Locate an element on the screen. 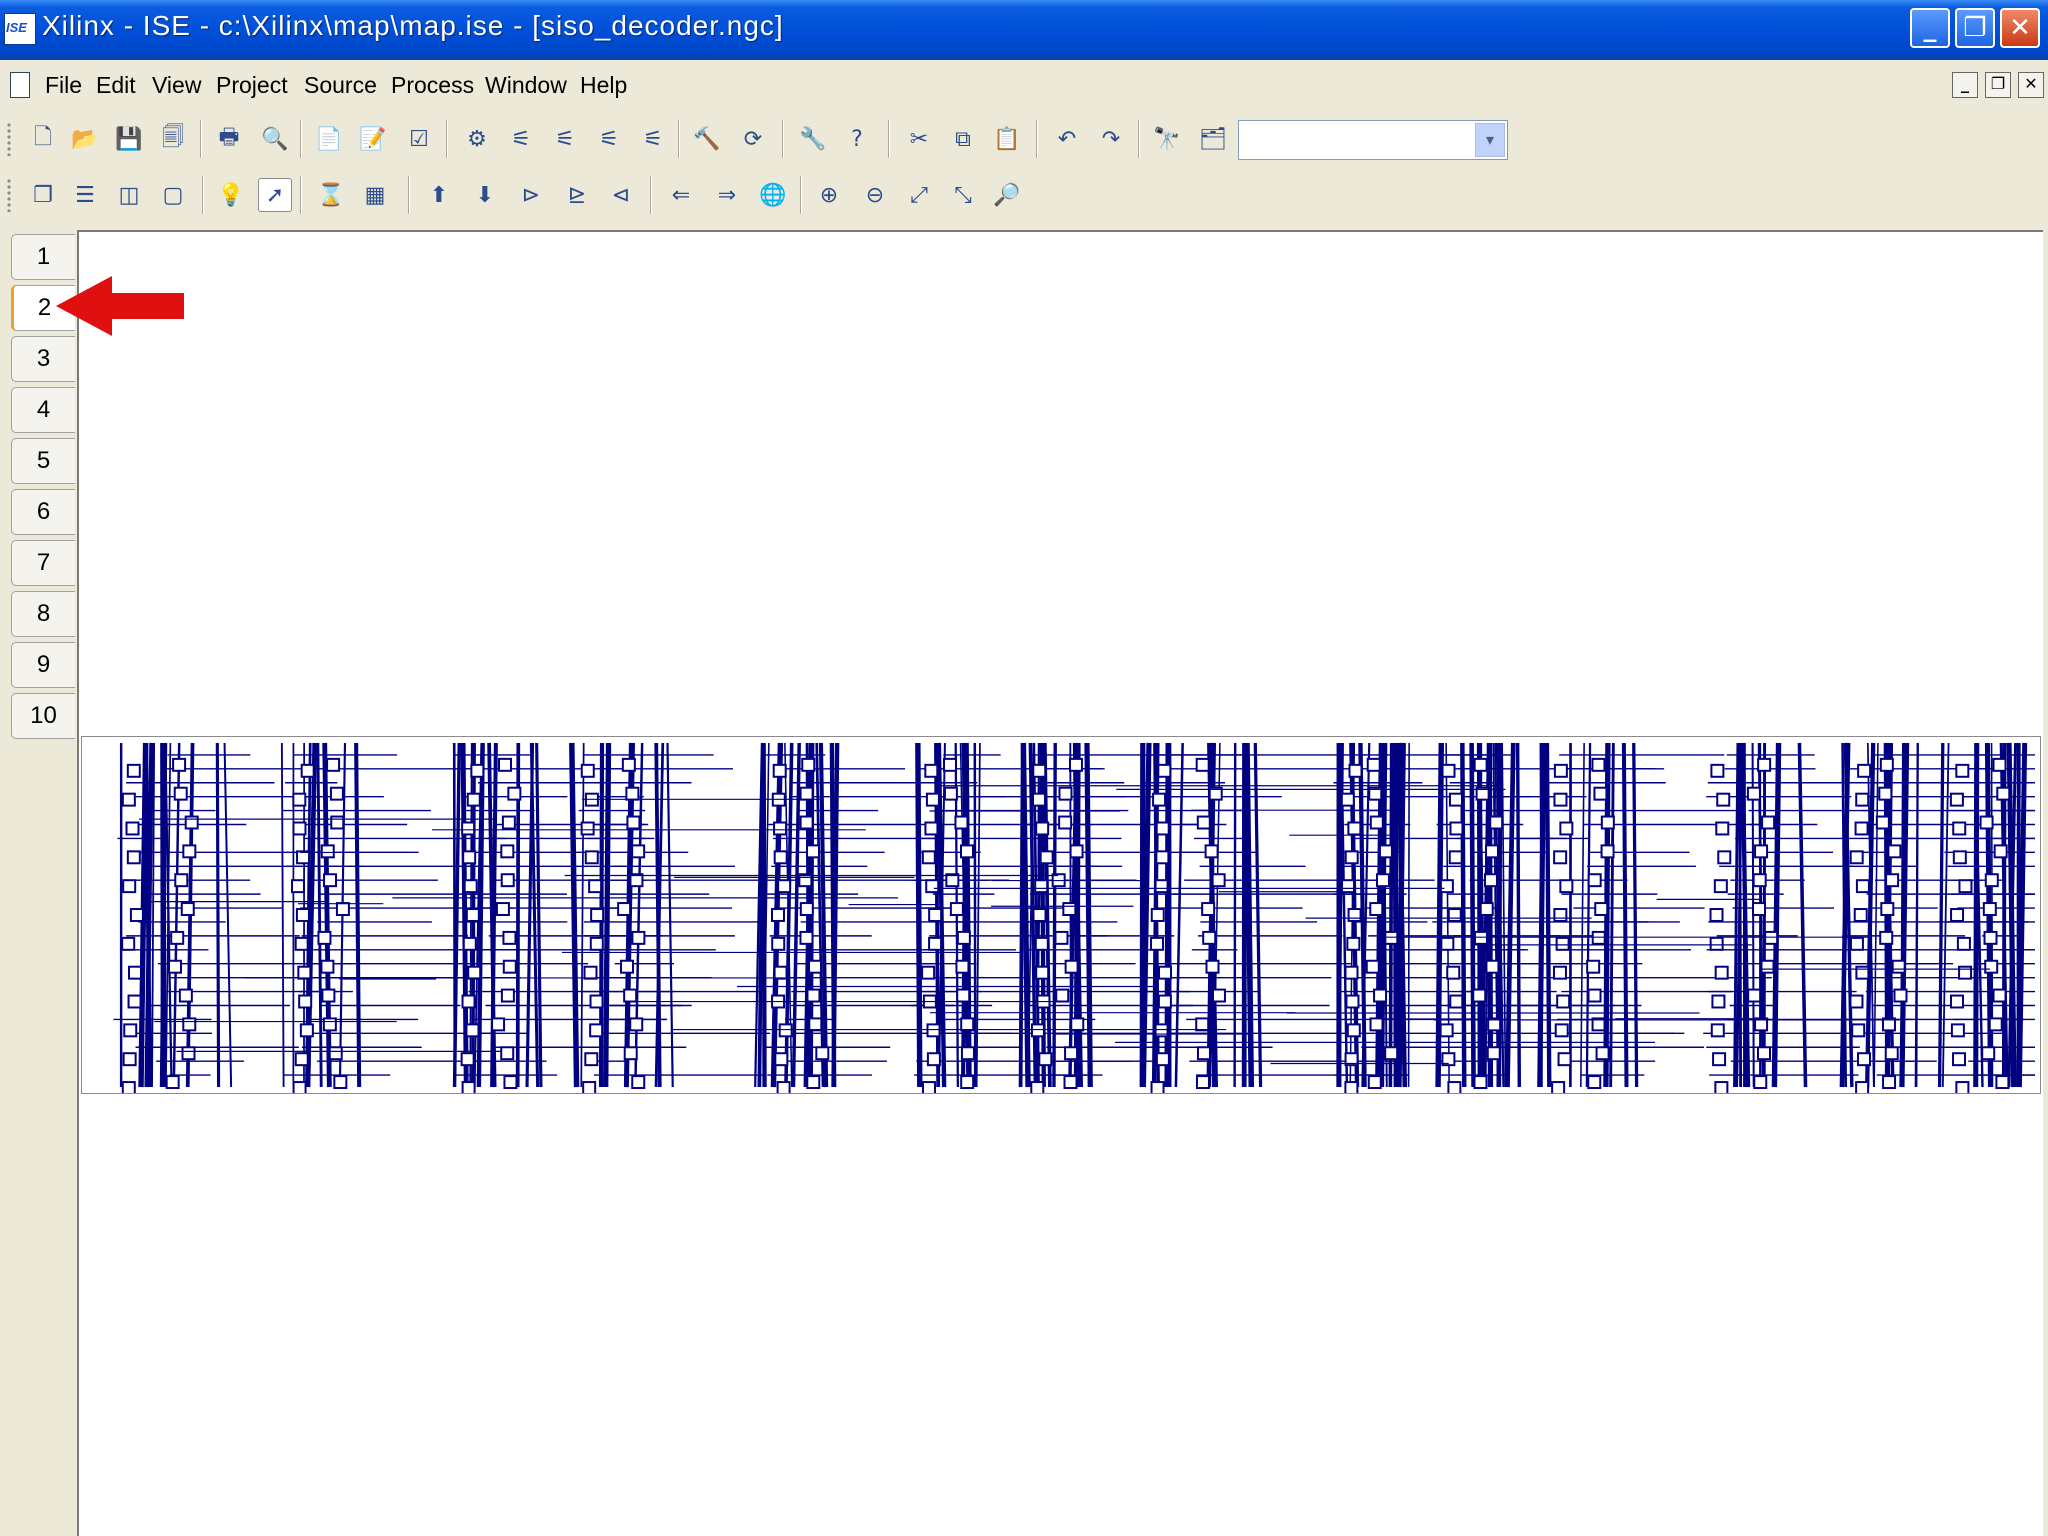 The height and width of the screenshot is (1536, 2048). symbol-button: ⊳ is located at coordinates (531, 195).